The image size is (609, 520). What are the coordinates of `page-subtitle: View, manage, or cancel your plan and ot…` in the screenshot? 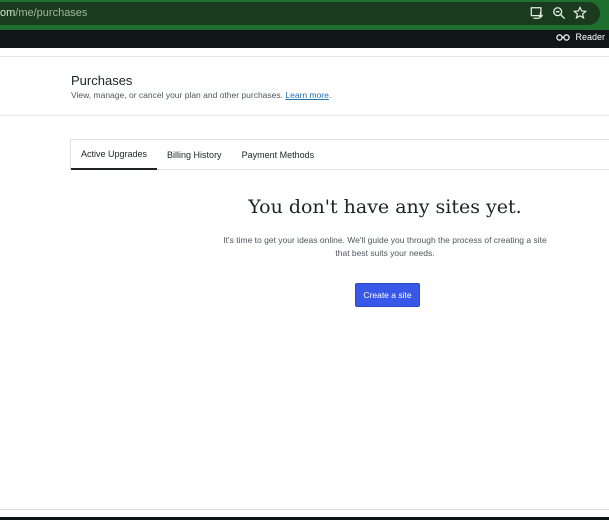 It's located at (201, 95).